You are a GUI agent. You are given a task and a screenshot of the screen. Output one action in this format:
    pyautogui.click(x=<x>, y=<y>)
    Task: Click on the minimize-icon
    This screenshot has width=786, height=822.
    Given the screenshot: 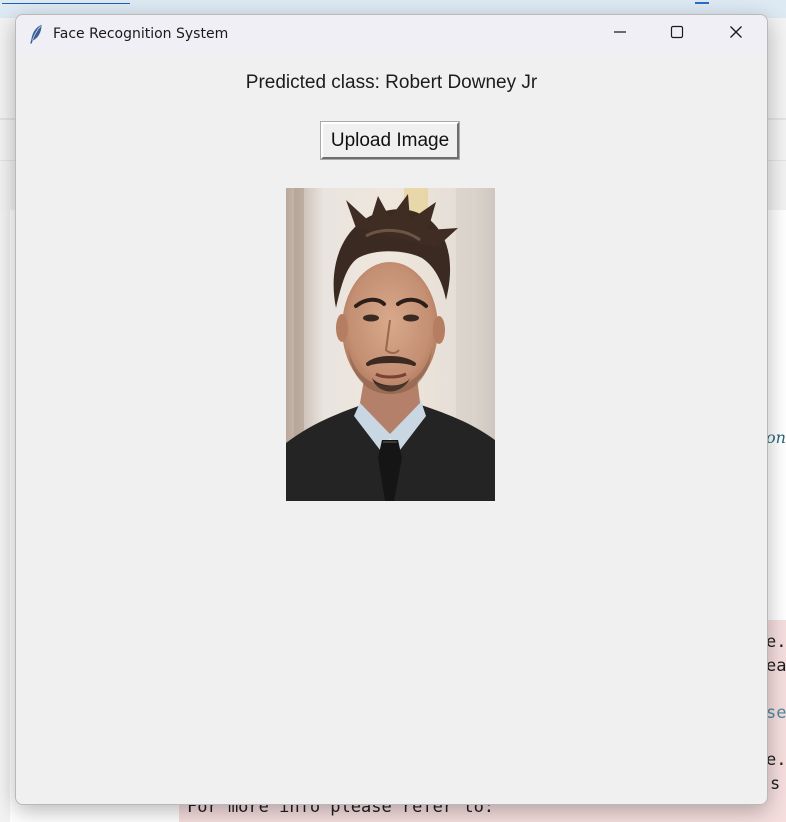 What is the action you would take?
    pyautogui.click(x=620, y=34)
    